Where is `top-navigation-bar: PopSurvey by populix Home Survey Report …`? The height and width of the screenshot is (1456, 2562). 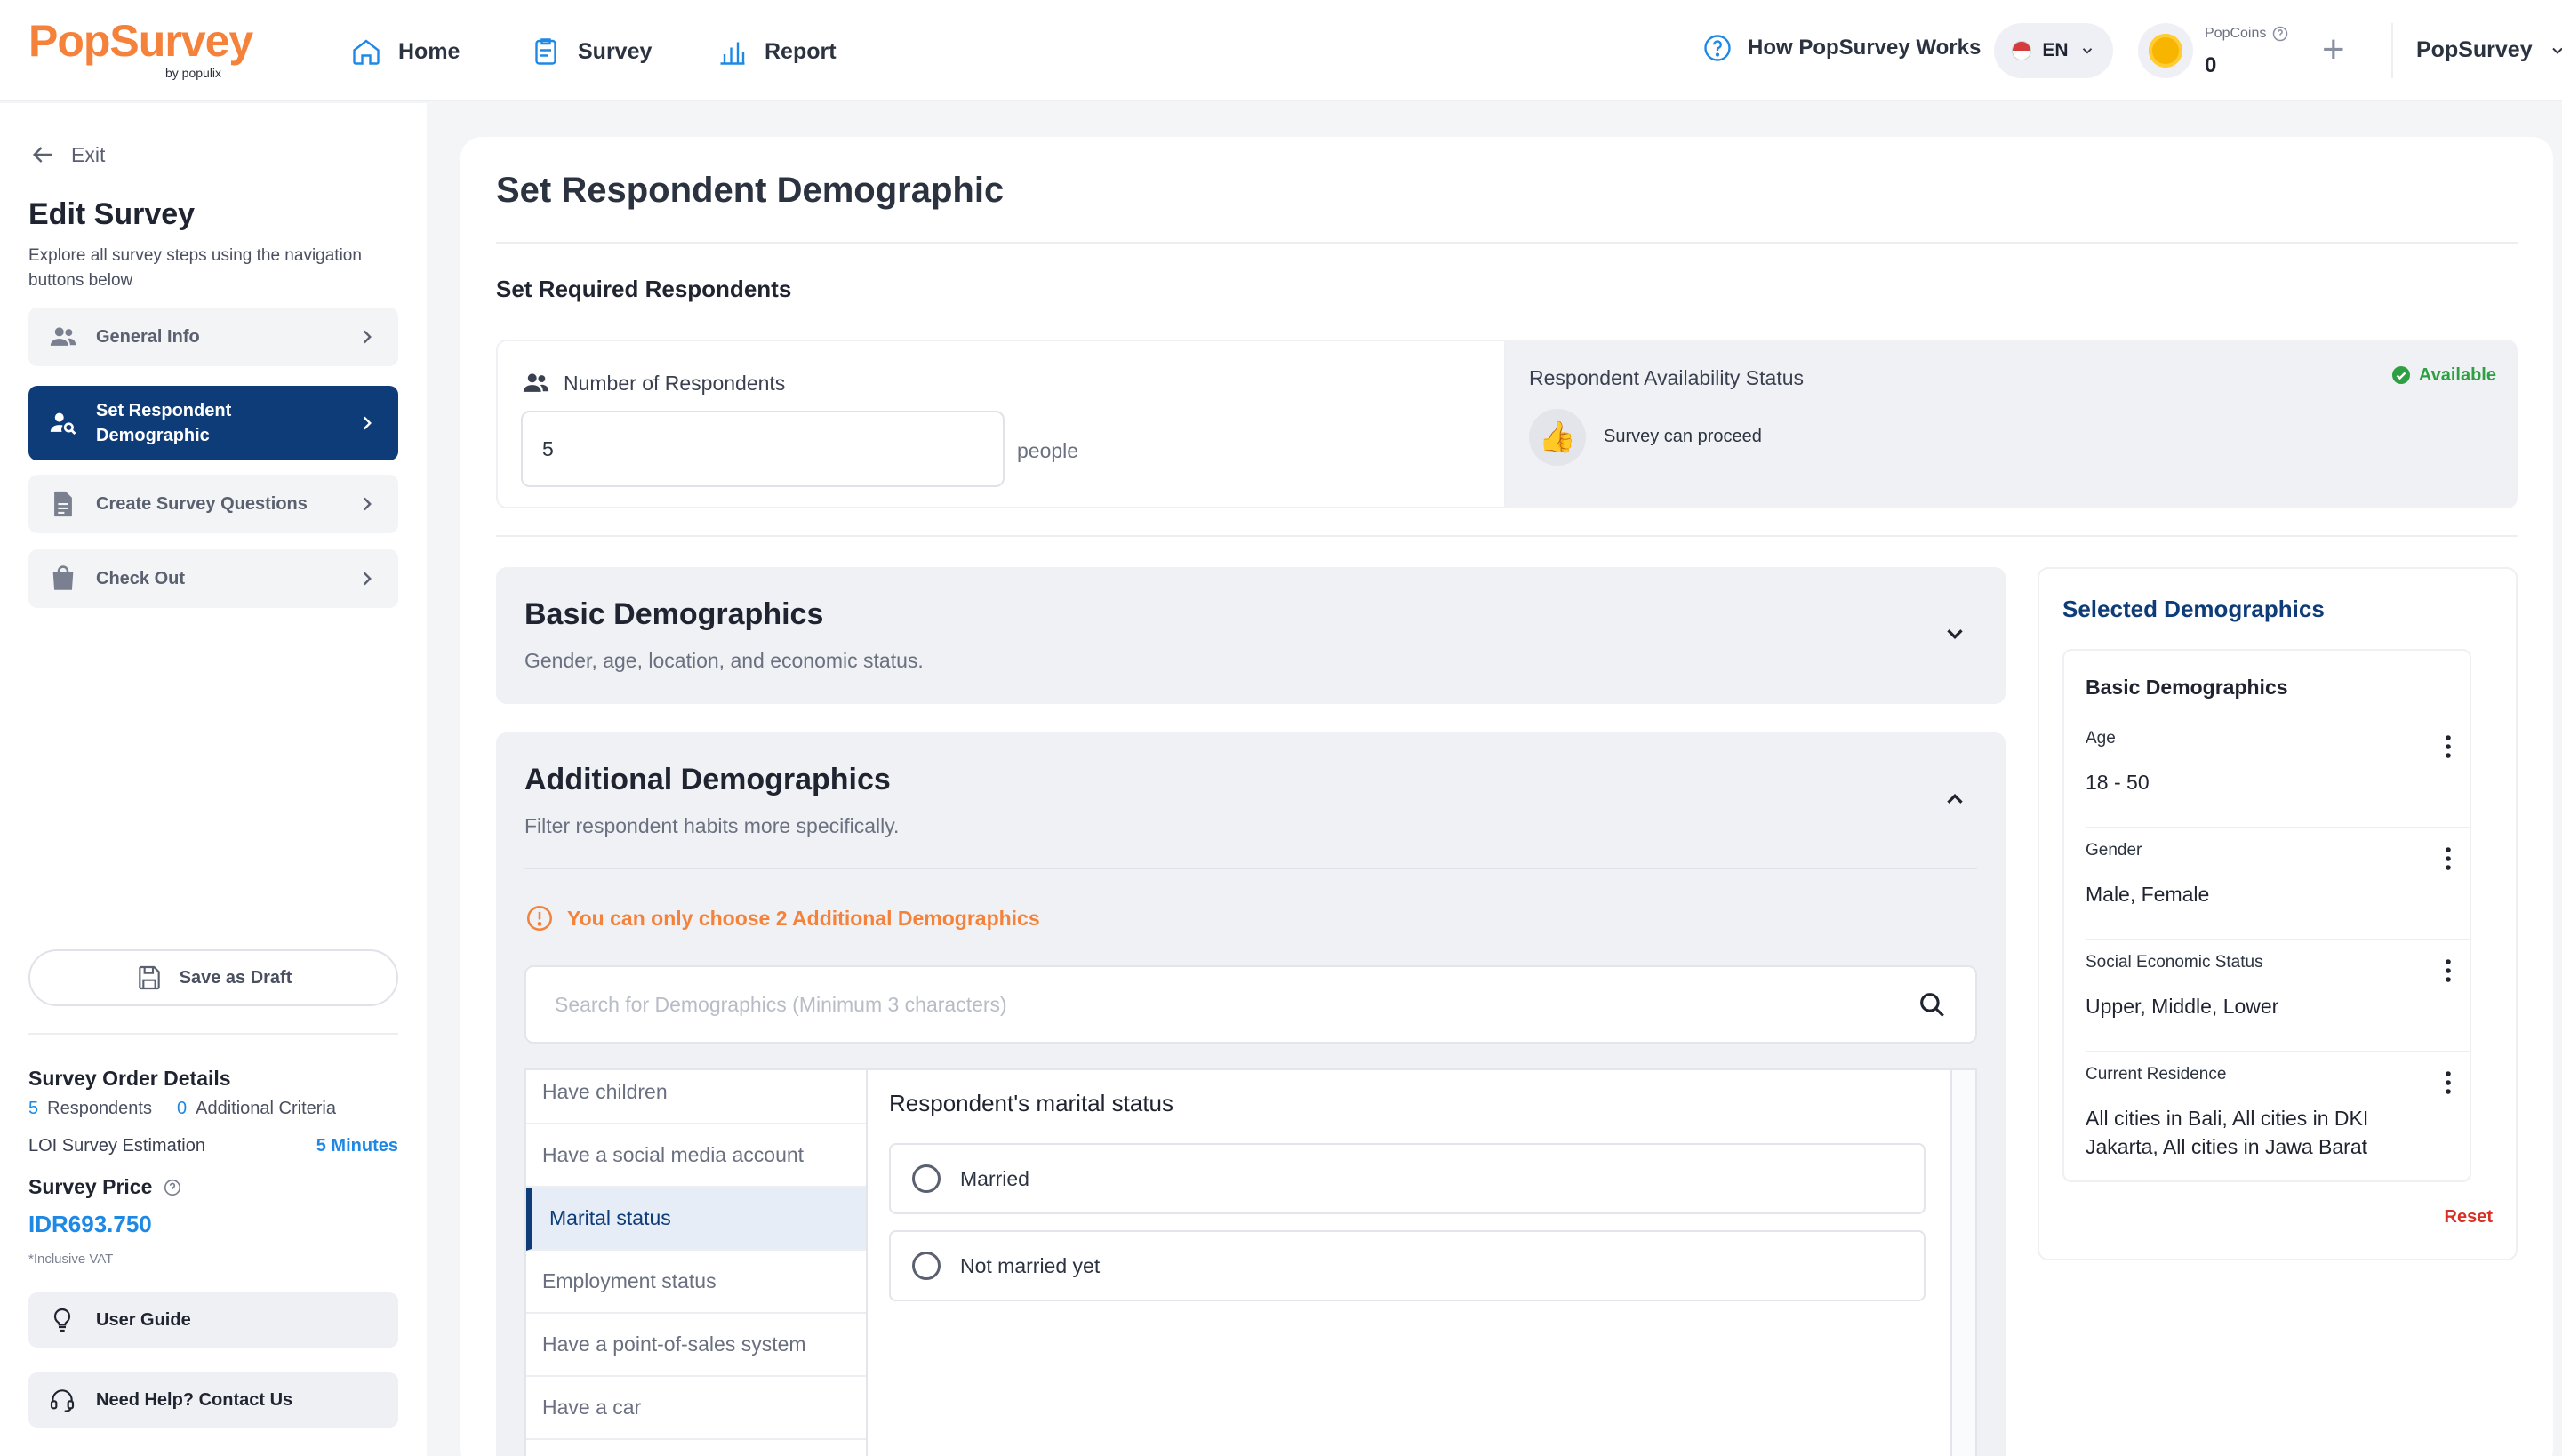 top-navigation-bar: PopSurvey by populix Home Survey Report … is located at coordinates (1281, 50).